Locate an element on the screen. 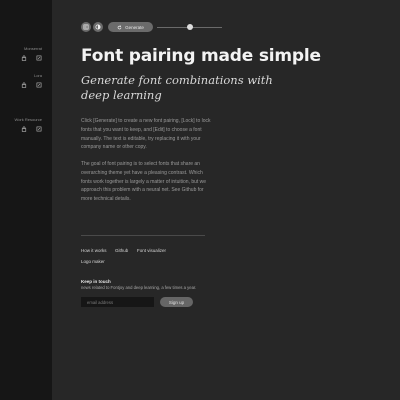 This screenshot has height=400, width=400. sidebar-font-group-3: Work Resource is located at coordinates (22, 124).